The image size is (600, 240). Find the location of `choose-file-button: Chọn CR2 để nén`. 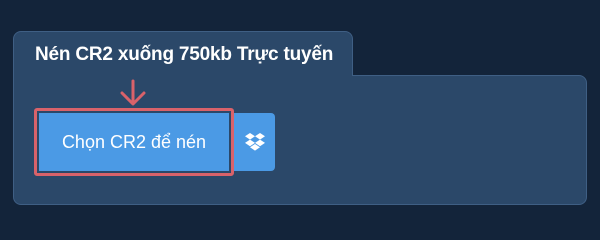

choose-file-button: Chọn CR2 để nén is located at coordinates (134, 142).